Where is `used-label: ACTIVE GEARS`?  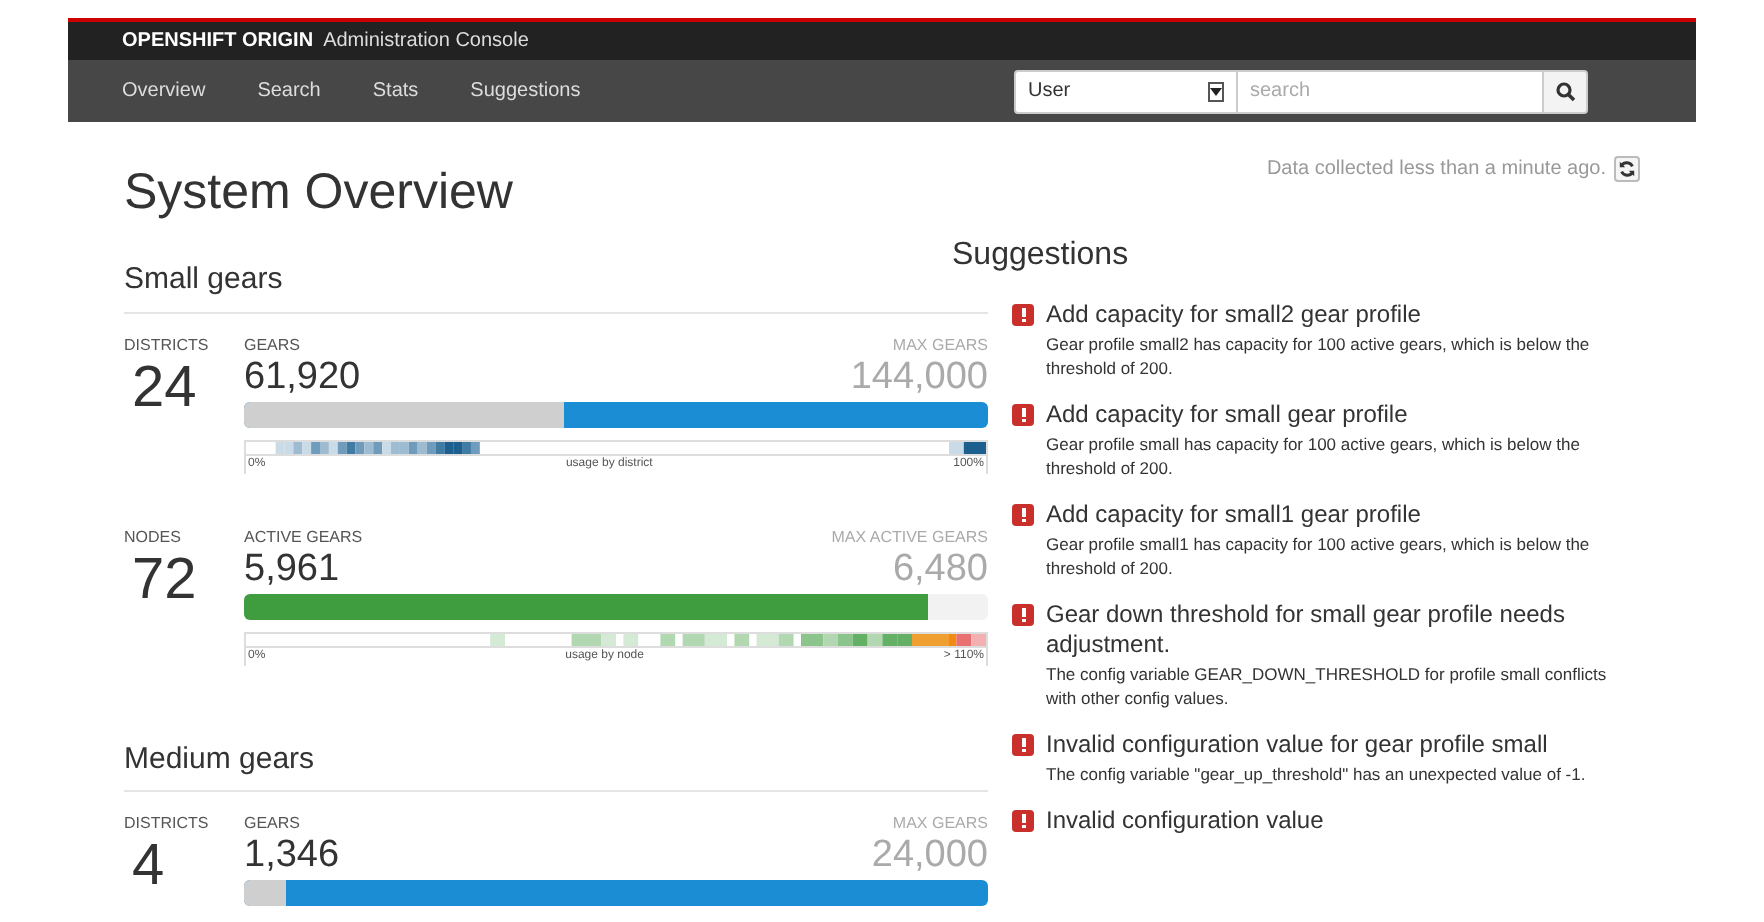 used-label: ACTIVE GEARS is located at coordinates (303, 537).